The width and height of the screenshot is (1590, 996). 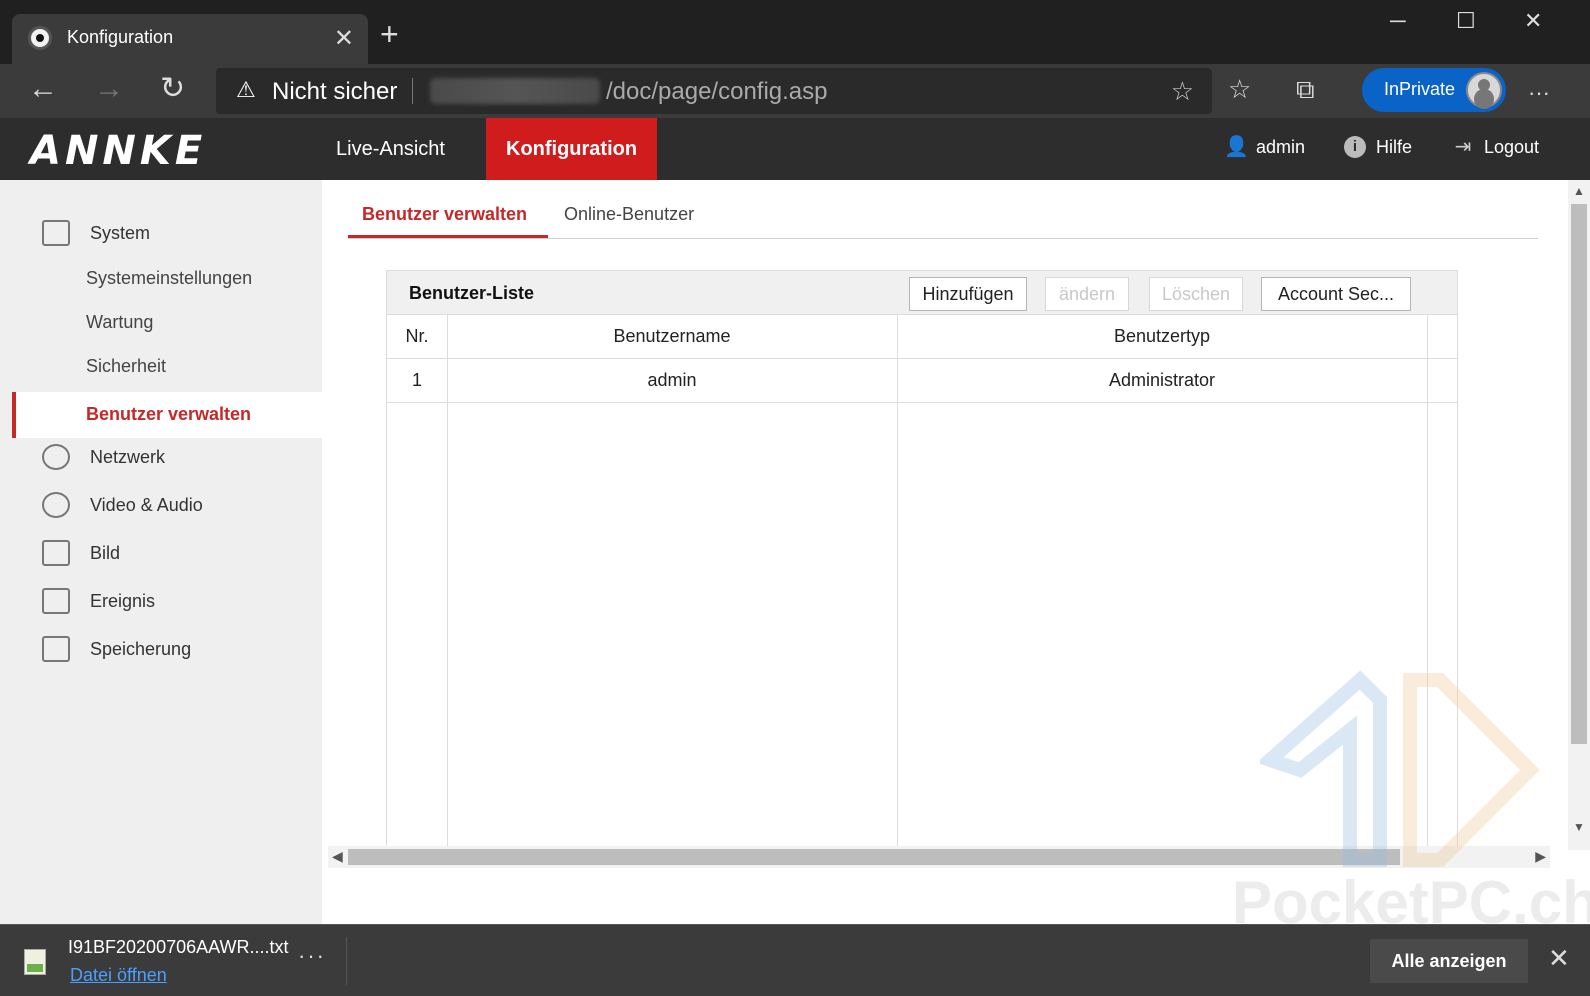 I want to click on tab-online-benutzer: Online-Benutzer, so click(x=629, y=214).